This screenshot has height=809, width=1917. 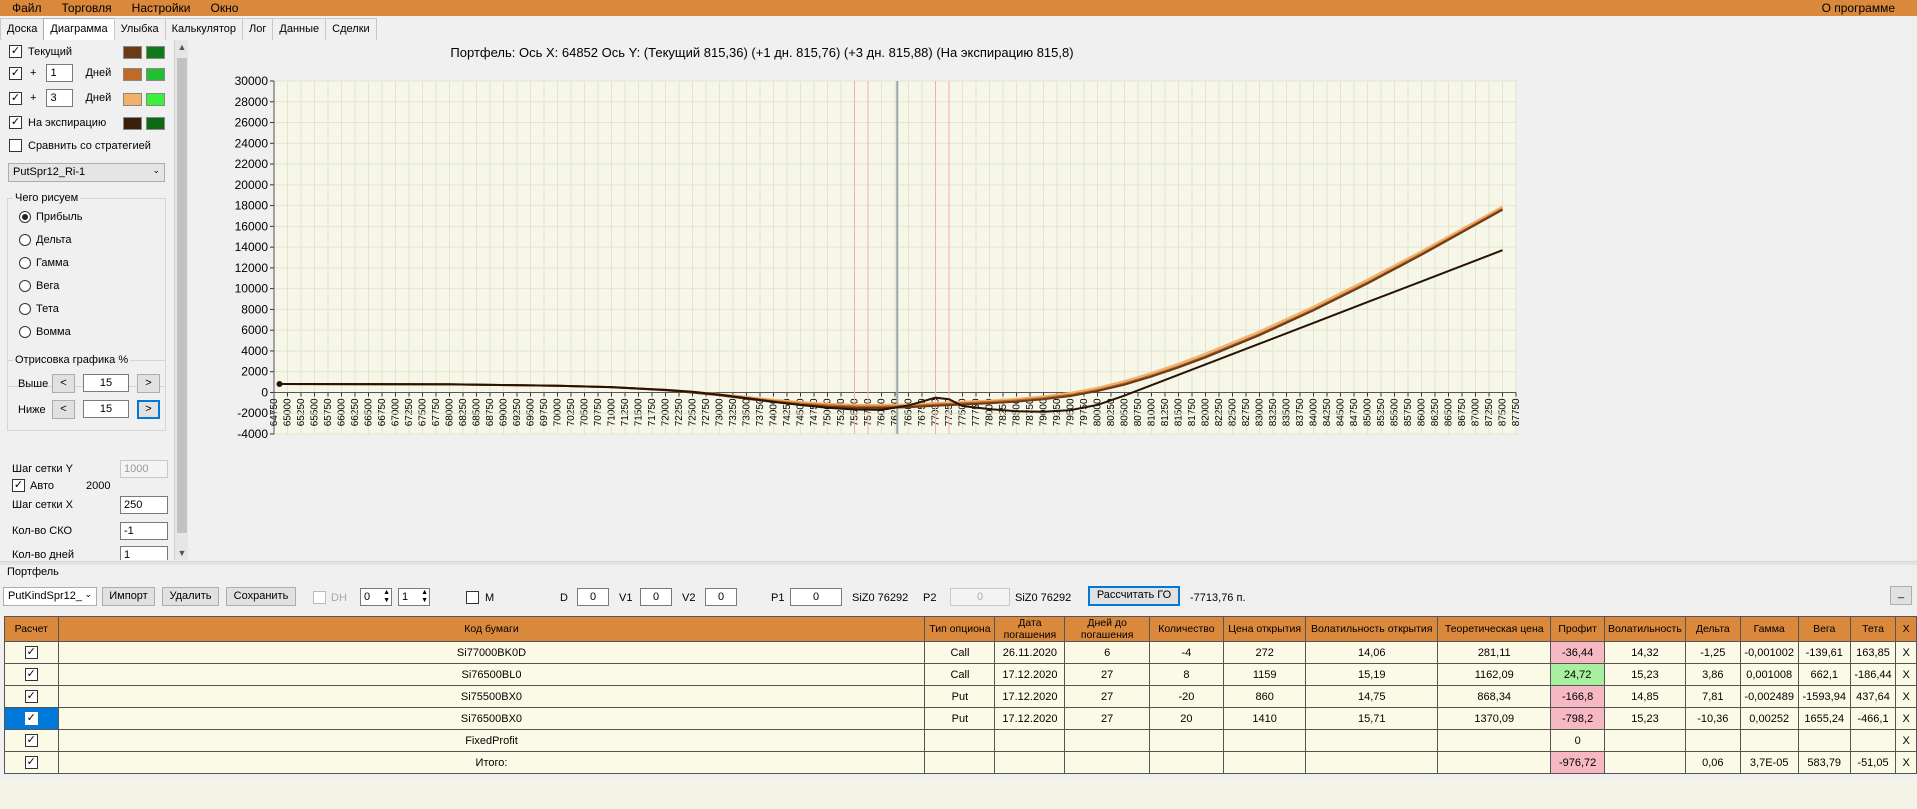 I want to click on col-delta: Дельта, so click(x=1713, y=629).